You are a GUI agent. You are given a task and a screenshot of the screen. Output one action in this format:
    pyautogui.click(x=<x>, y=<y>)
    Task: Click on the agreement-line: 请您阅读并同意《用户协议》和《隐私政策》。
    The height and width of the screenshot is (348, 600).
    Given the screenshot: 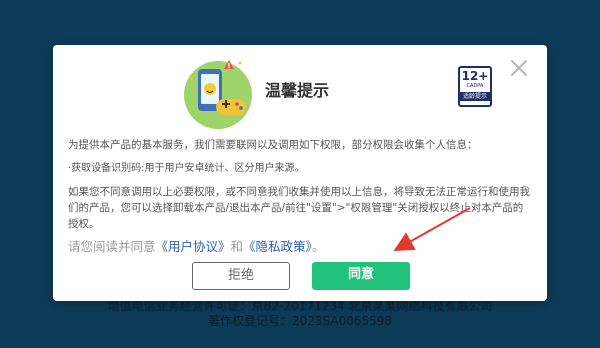 What is the action you would take?
    pyautogui.click(x=196, y=245)
    